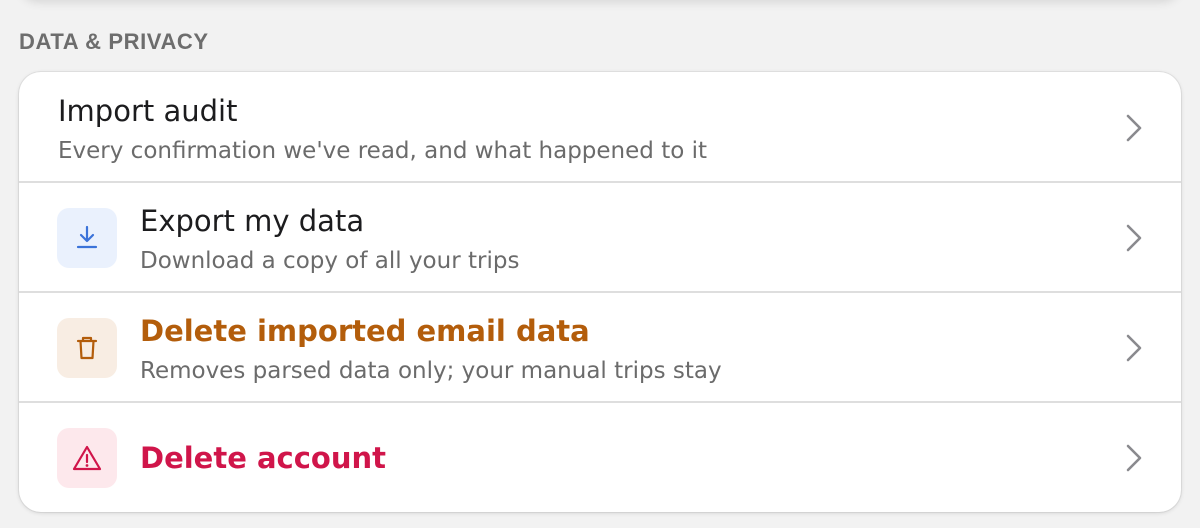 The height and width of the screenshot is (528, 1200). What do you see at coordinates (252, 221) in the screenshot?
I see `export-data-title: Export my data` at bounding box center [252, 221].